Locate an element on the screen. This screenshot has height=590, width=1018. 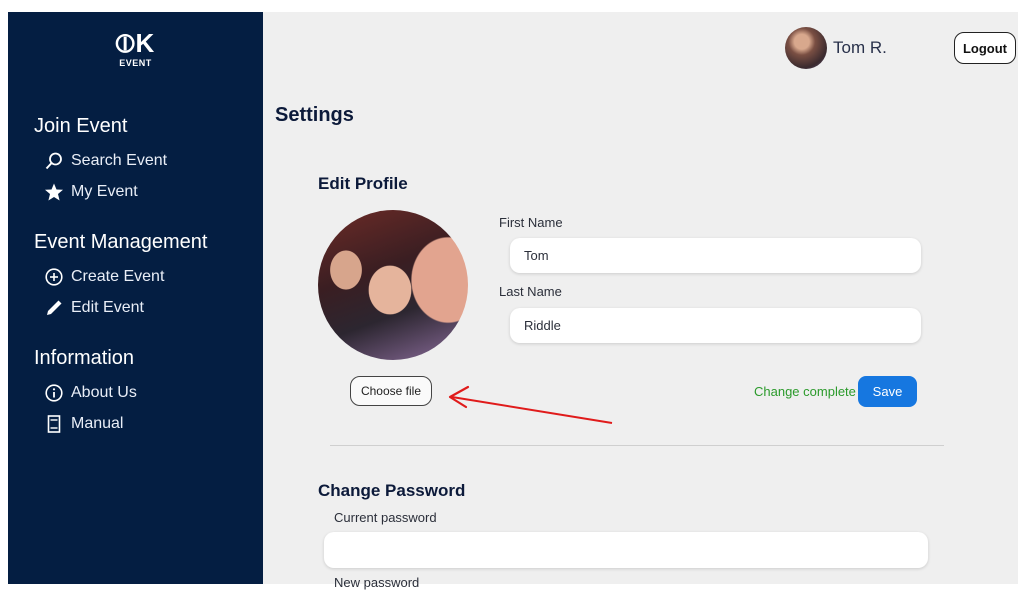
user-name: Tom R. is located at coordinates (860, 47).